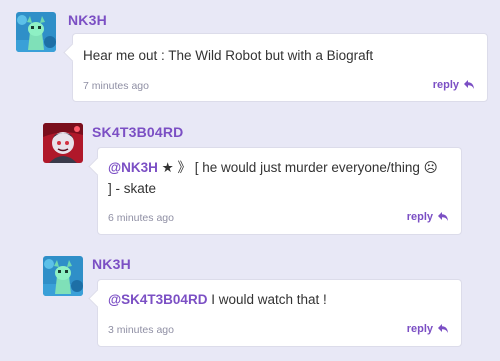  I want to click on comment-author: SK4T3B04RD, so click(137, 132).